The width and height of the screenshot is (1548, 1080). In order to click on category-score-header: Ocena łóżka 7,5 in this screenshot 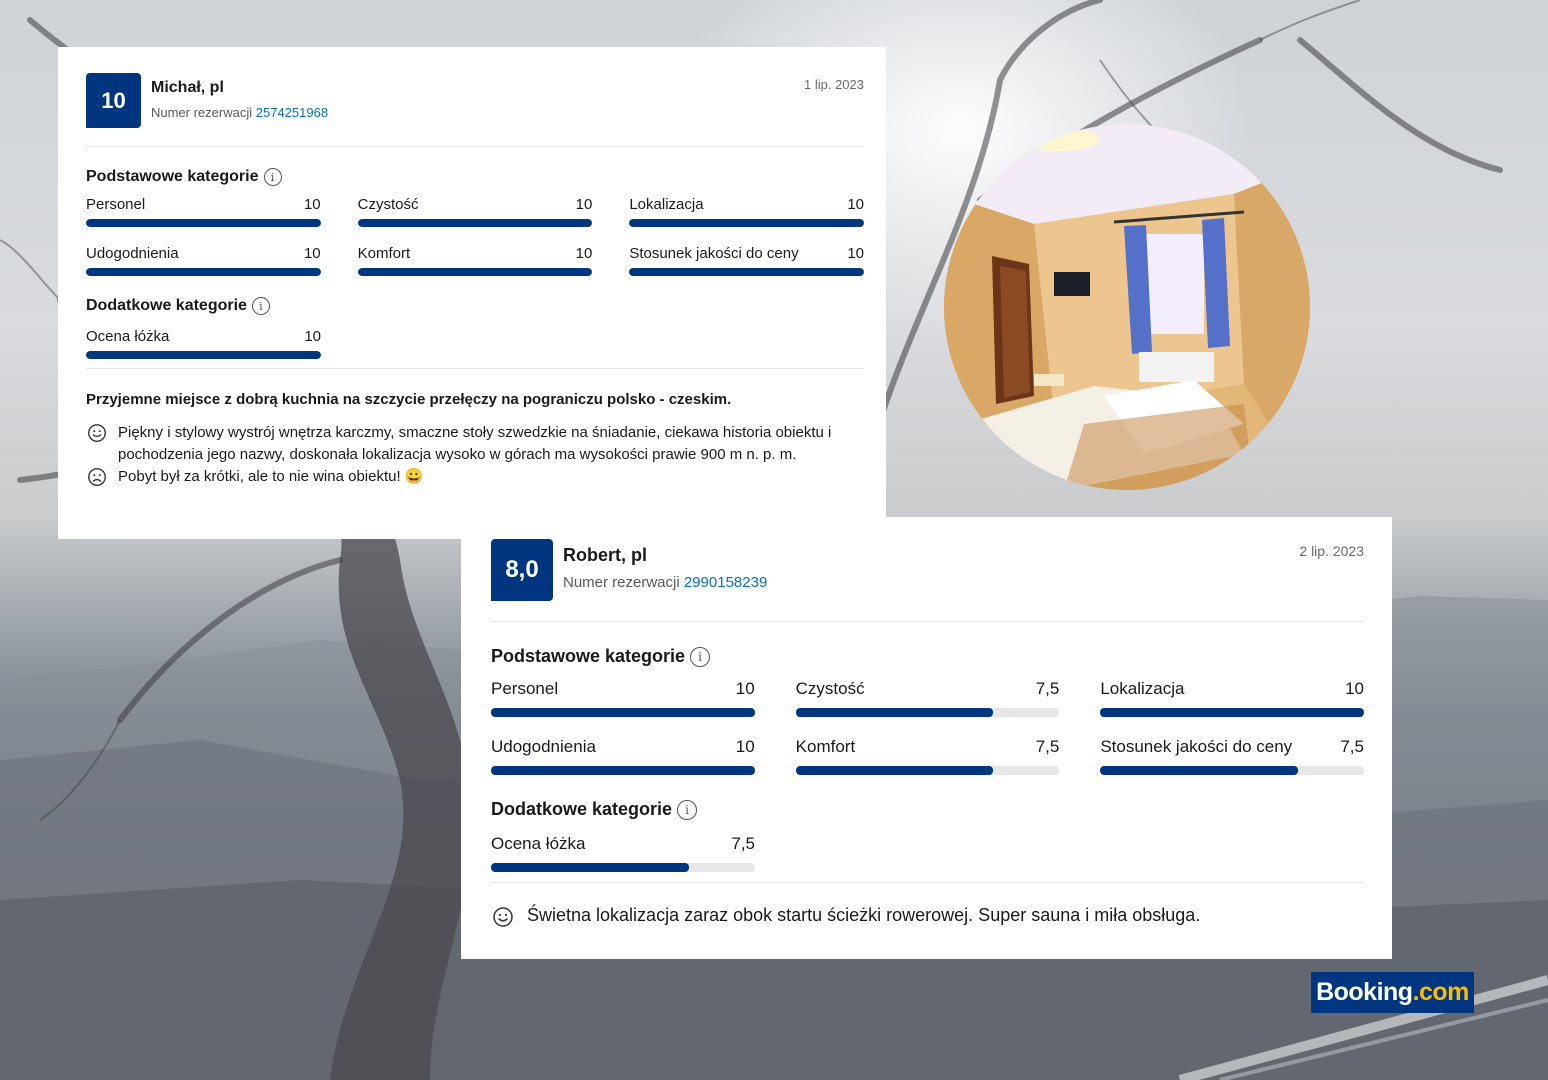, I will do `click(623, 844)`.